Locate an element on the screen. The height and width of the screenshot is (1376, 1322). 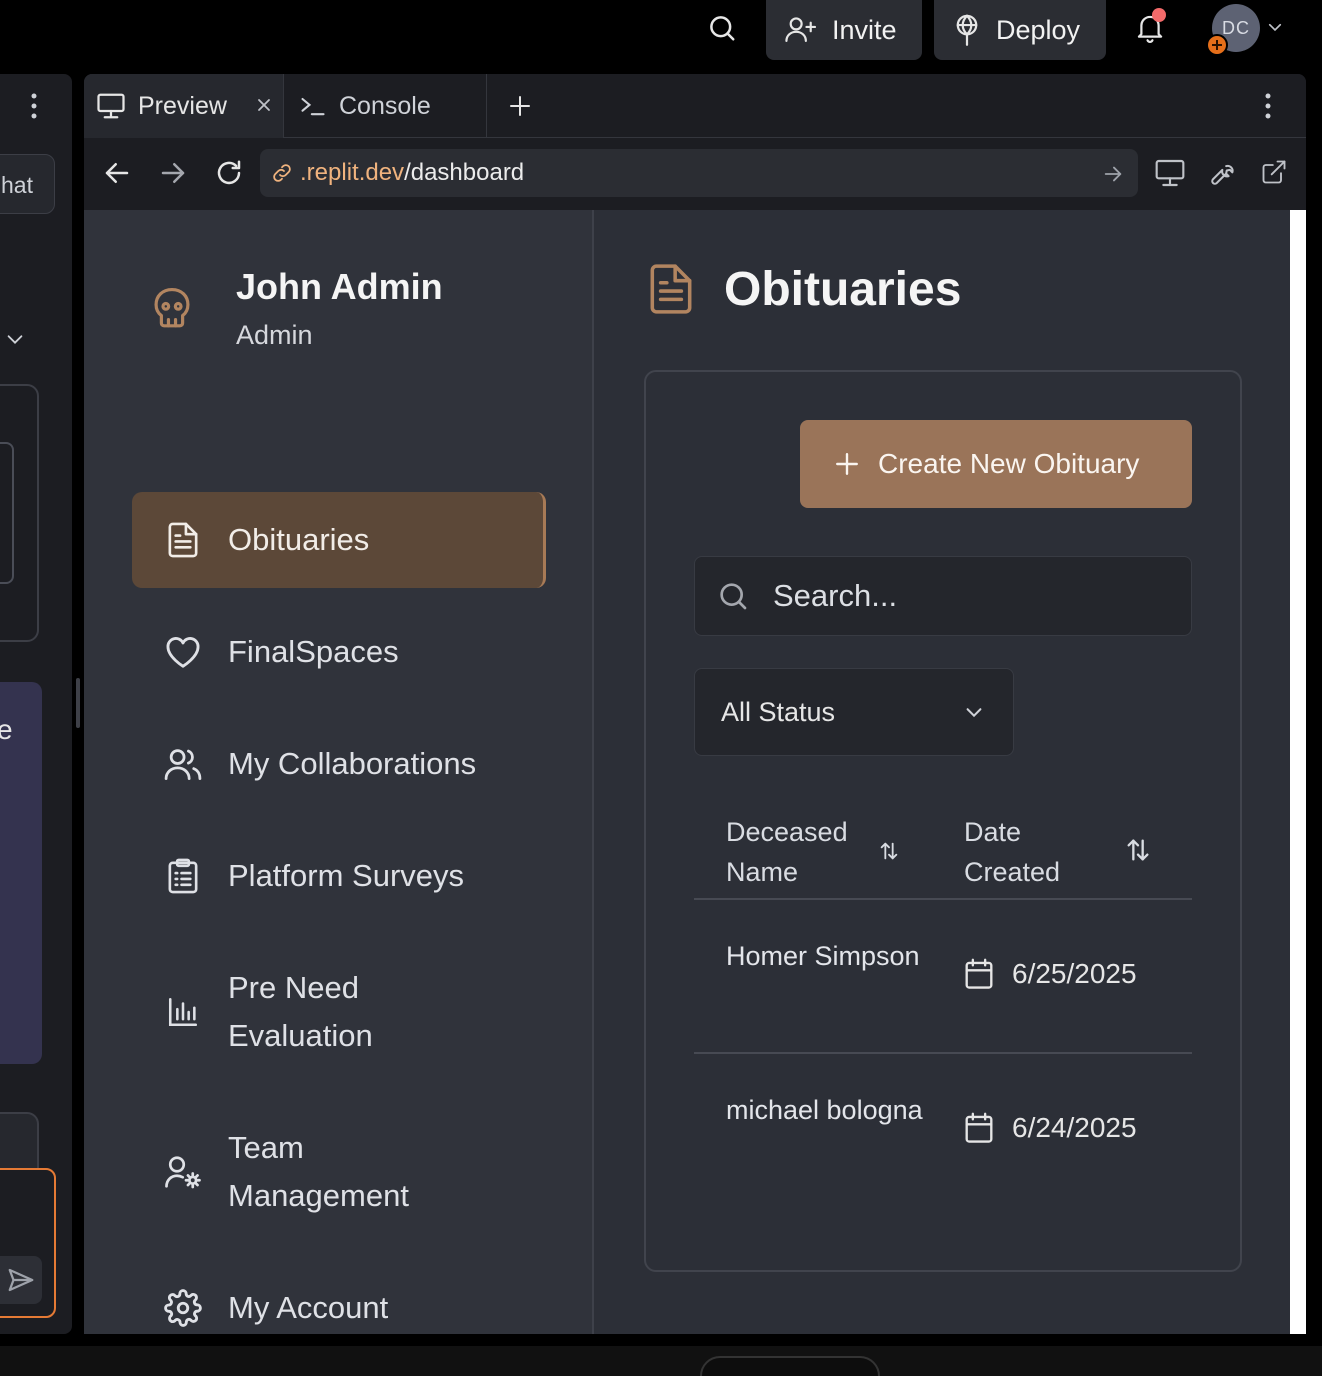
forward-arrow-icon is located at coordinates (173, 173).